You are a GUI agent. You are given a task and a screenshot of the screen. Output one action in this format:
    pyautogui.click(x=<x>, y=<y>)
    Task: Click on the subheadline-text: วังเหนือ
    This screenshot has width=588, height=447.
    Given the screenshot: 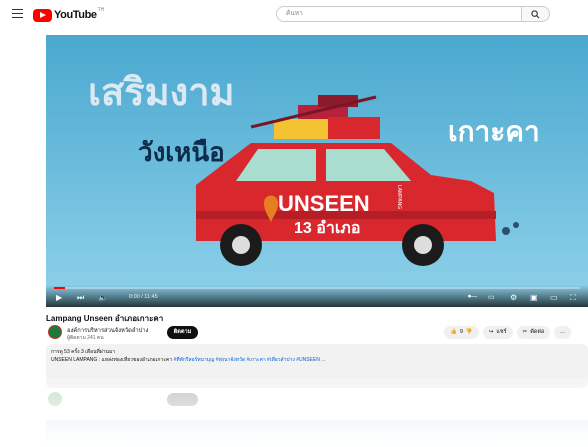 What is the action you would take?
    pyautogui.click(x=181, y=152)
    